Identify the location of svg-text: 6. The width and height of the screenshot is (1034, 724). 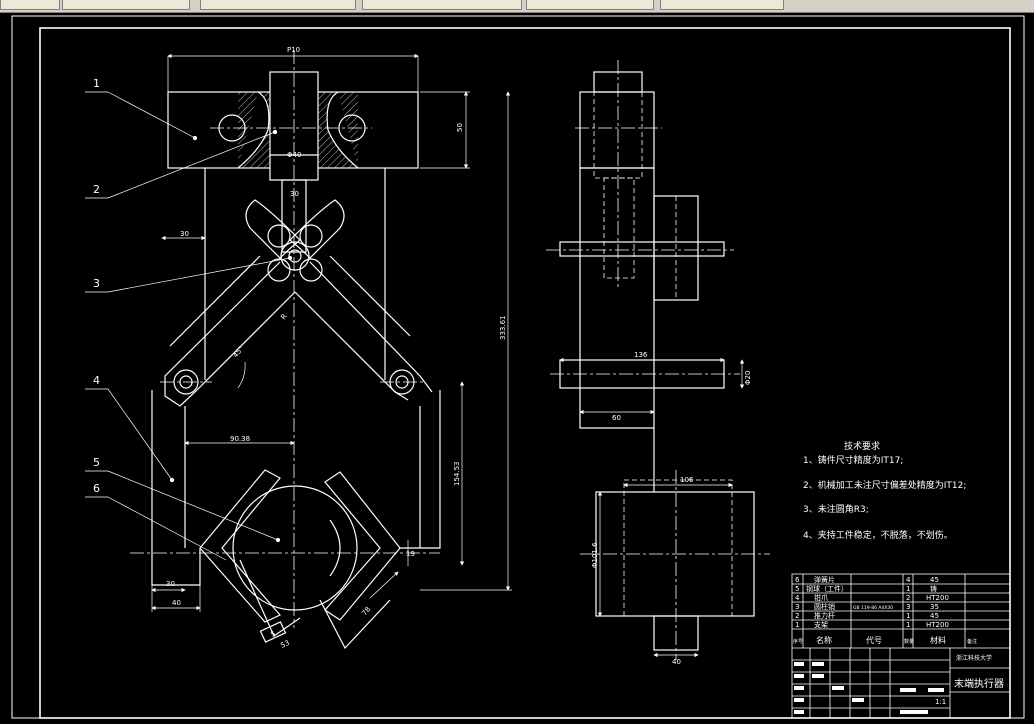
(797, 580).